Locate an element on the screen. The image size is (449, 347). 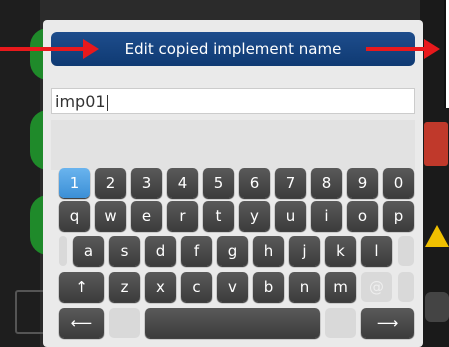
key-c: c is located at coordinates (196, 287).